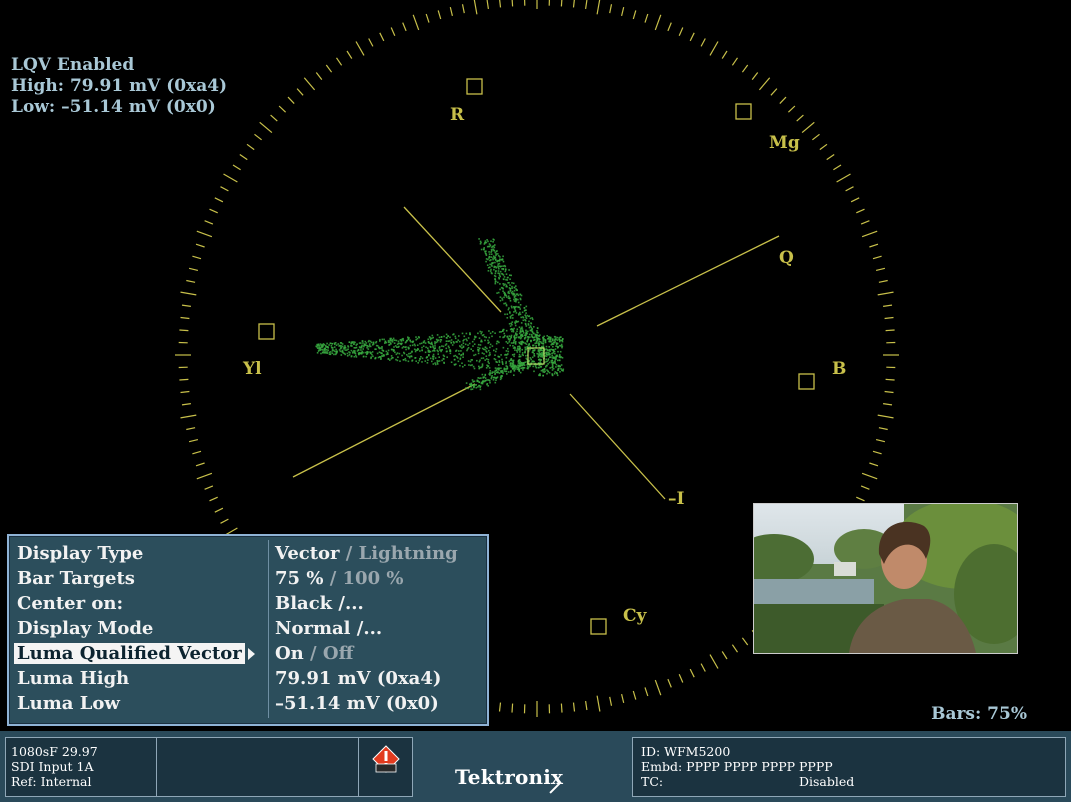 This screenshot has width=1071, height=802. Describe the element at coordinates (68, 703) in the screenshot. I see `menu-item-label: Luma Low` at that location.